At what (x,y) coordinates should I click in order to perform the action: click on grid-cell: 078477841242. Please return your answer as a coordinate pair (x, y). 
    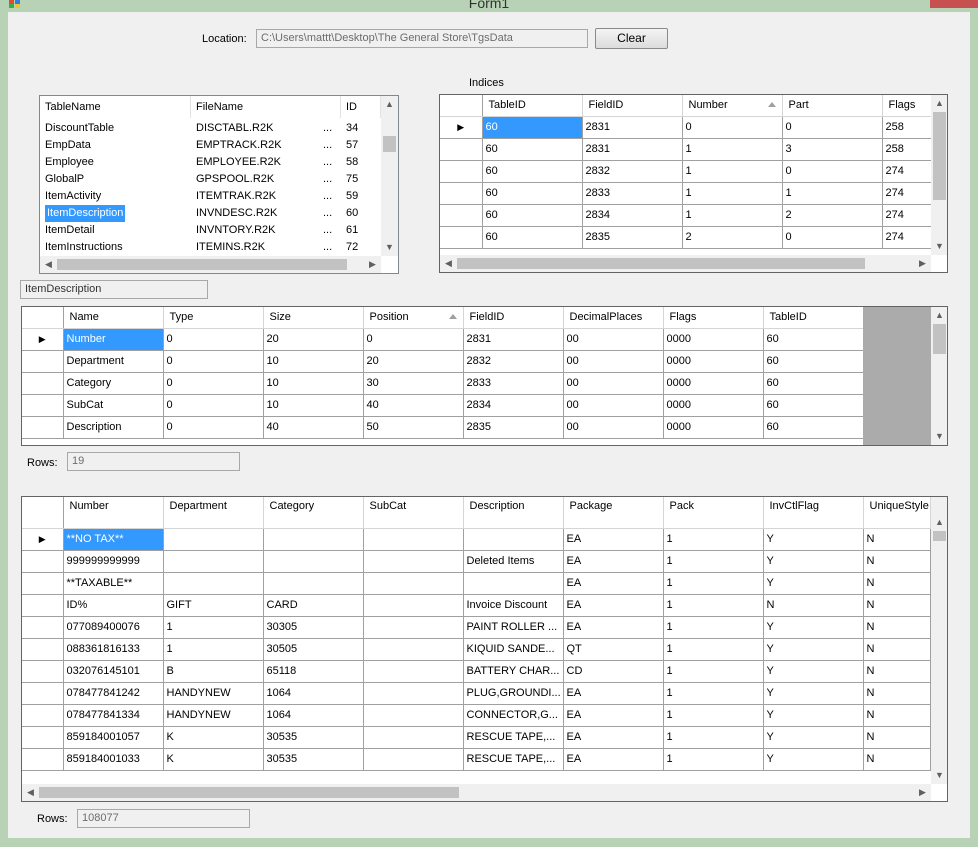
    Looking at the image, I should click on (113, 693).